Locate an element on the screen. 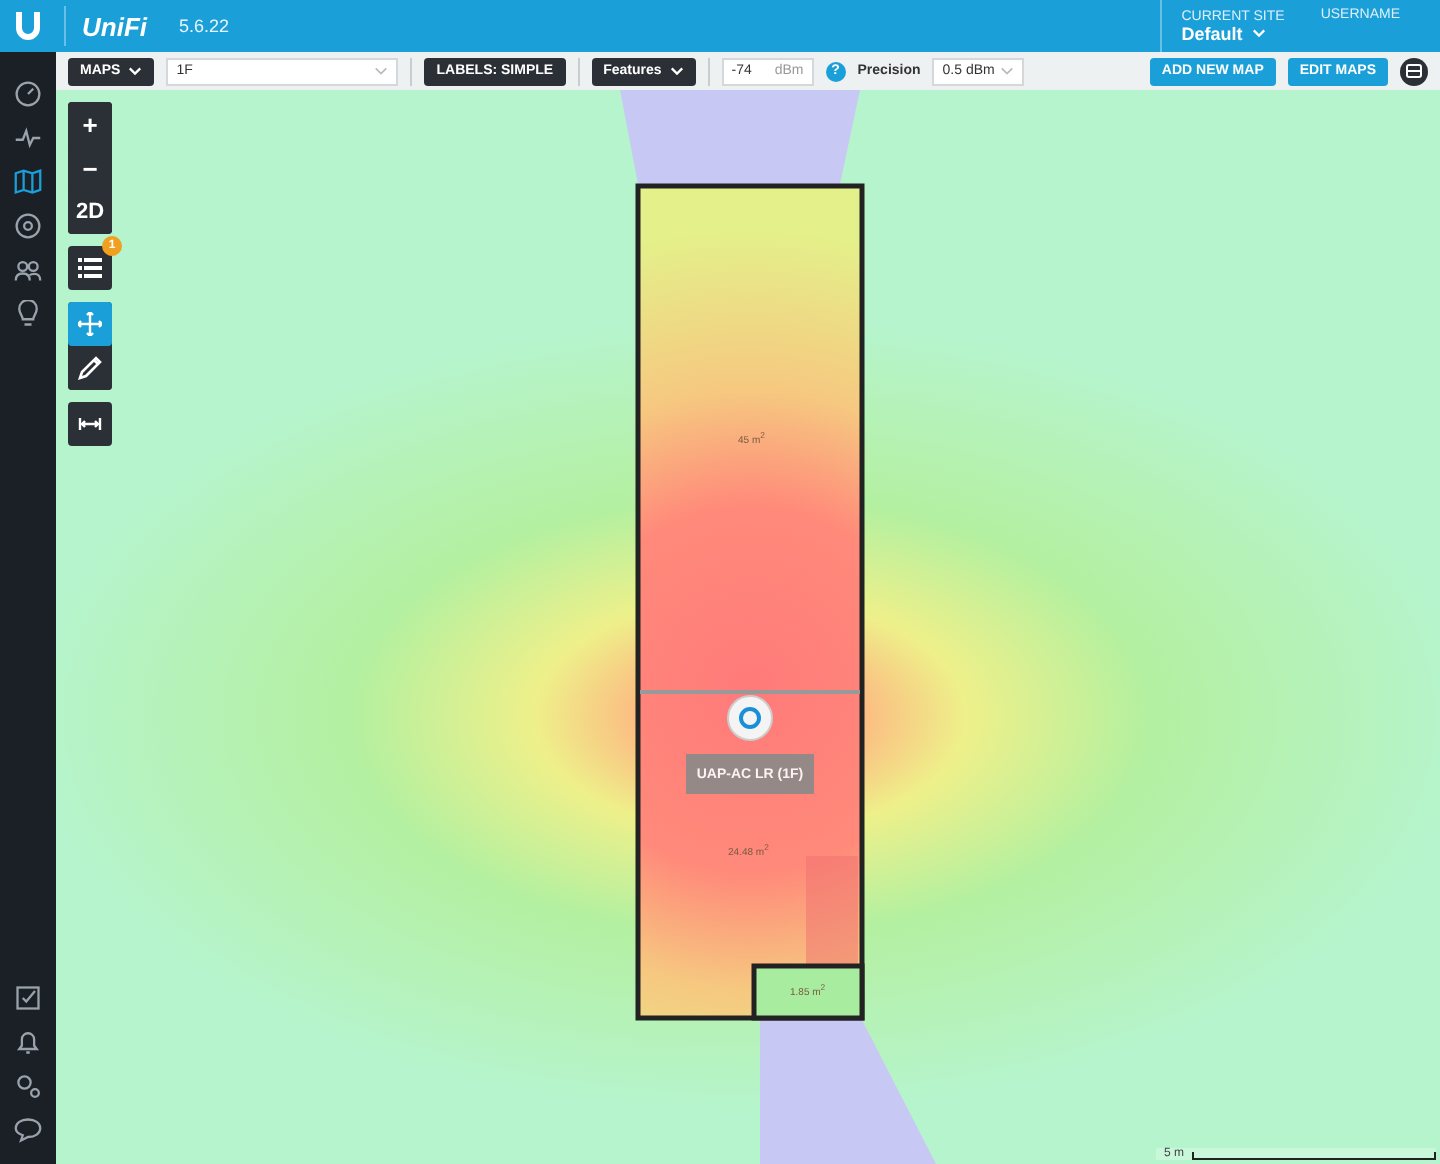 The height and width of the screenshot is (1164, 1440). list-button is located at coordinates (90, 268).